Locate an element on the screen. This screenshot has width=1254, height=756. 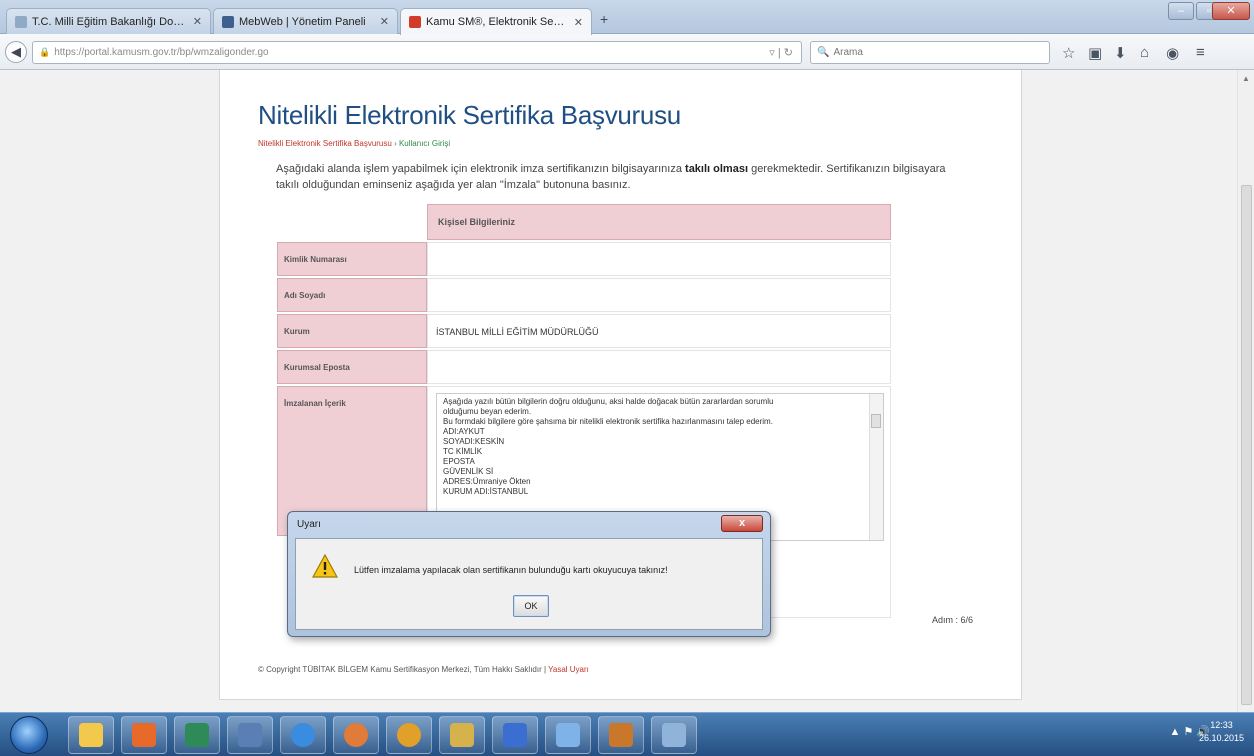
taskbar-ie is located at coordinates (303, 735).